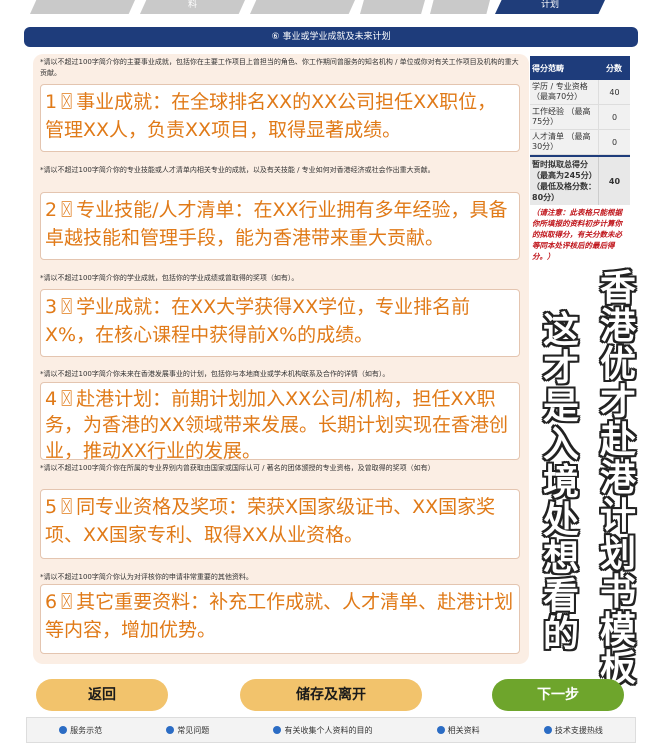  What do you see at coordinates (617, 592) in the screenshot?
I see `overlay-char: 书` at bounding box center [617, 592].